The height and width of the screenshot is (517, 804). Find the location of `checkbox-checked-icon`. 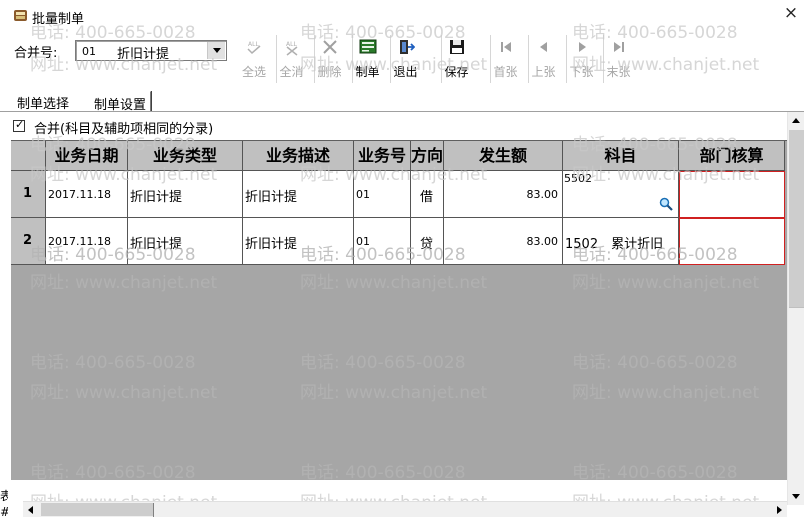

checkbox-checked-icon is located at coordinates (19, 125).